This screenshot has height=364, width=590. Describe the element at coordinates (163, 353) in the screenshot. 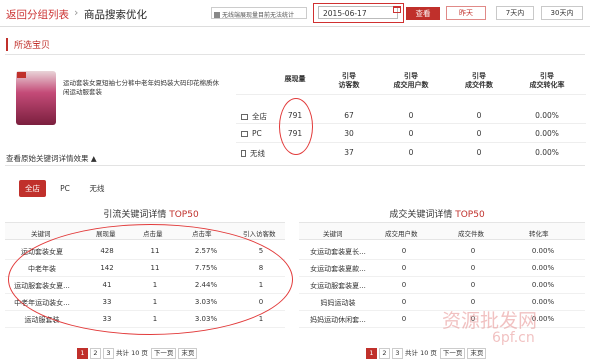

I see `next-page-button: 下一页` at that location.